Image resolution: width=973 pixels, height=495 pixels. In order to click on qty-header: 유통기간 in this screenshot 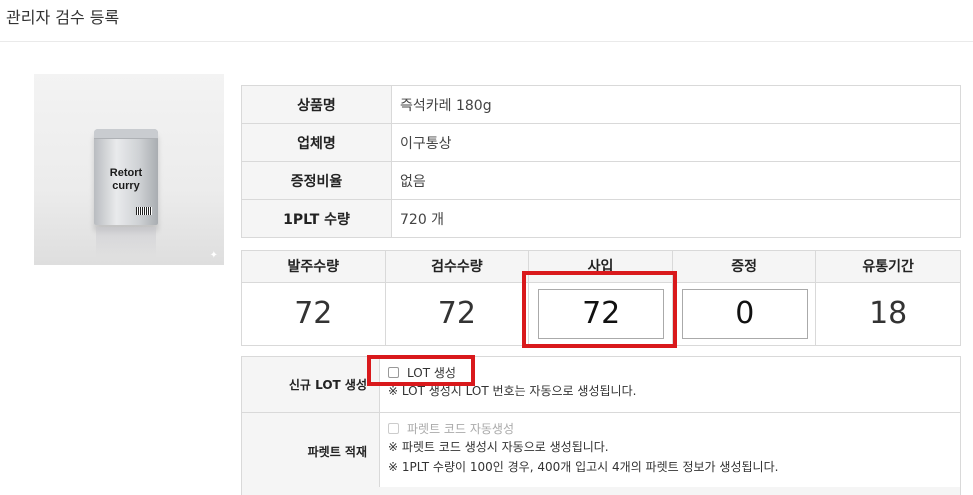, I will do `click(888, 267)`.